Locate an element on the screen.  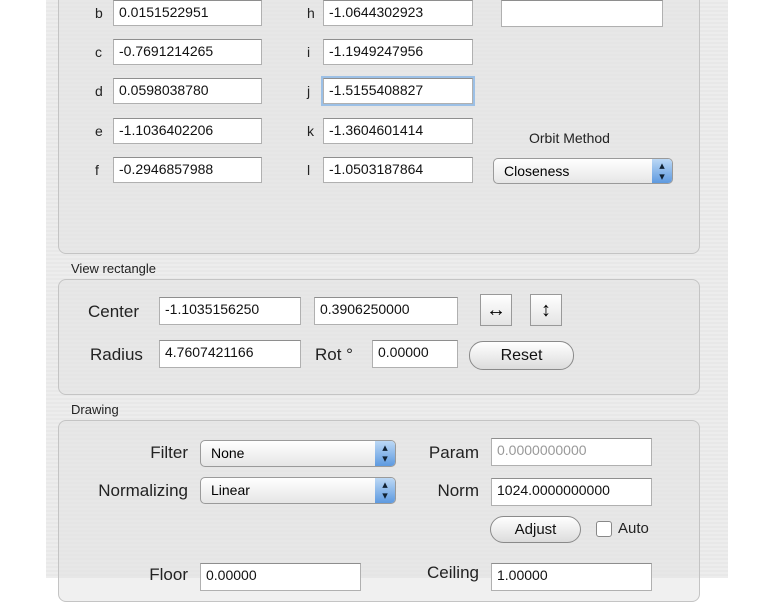
vertical-arrows-icon: ↕ is located at coordinates (546, 310).